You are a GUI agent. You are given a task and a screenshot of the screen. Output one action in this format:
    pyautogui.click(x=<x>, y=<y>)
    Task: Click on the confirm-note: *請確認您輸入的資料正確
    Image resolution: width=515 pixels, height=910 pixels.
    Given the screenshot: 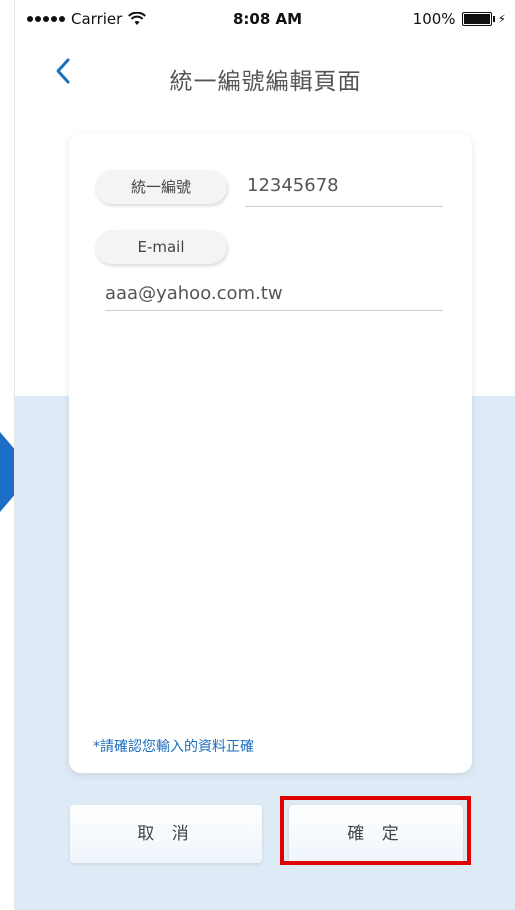 What is the action you would take?
    pyautogui.click(x=173, y=747)
    